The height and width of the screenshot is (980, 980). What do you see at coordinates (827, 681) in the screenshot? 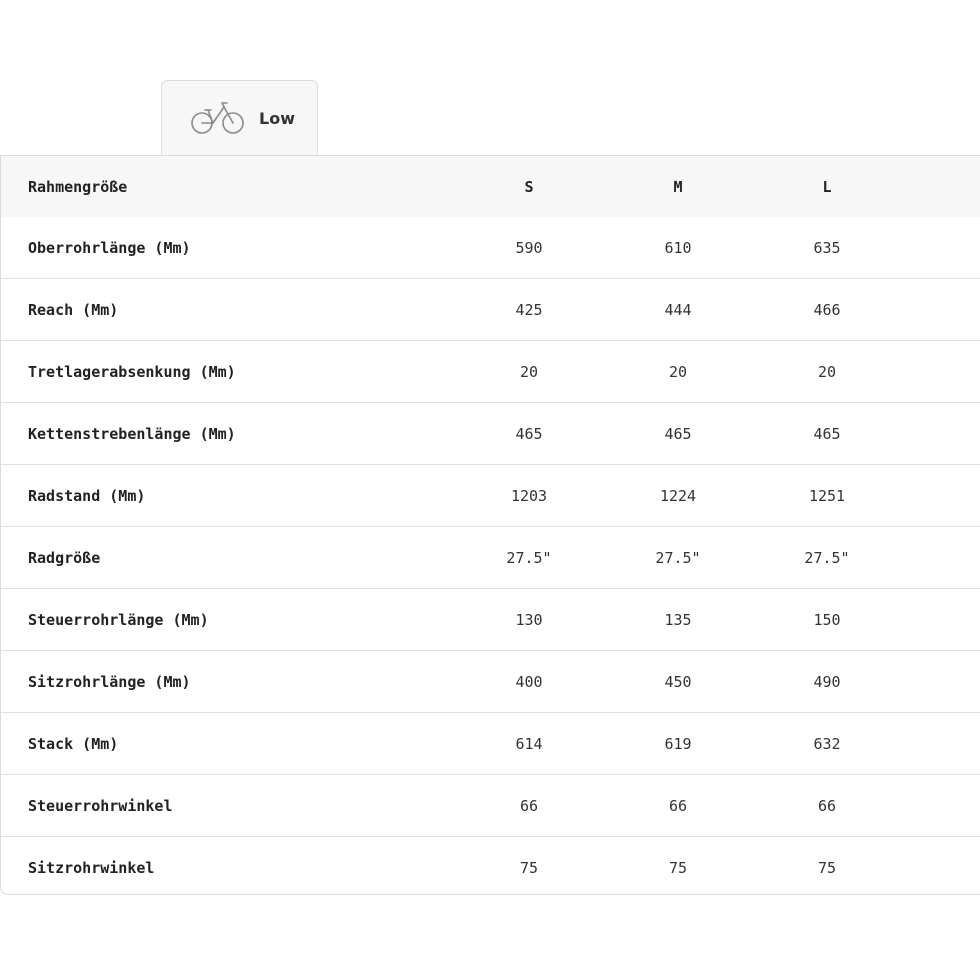
I see `cell-value: 490` at bounding box center [827, 681].